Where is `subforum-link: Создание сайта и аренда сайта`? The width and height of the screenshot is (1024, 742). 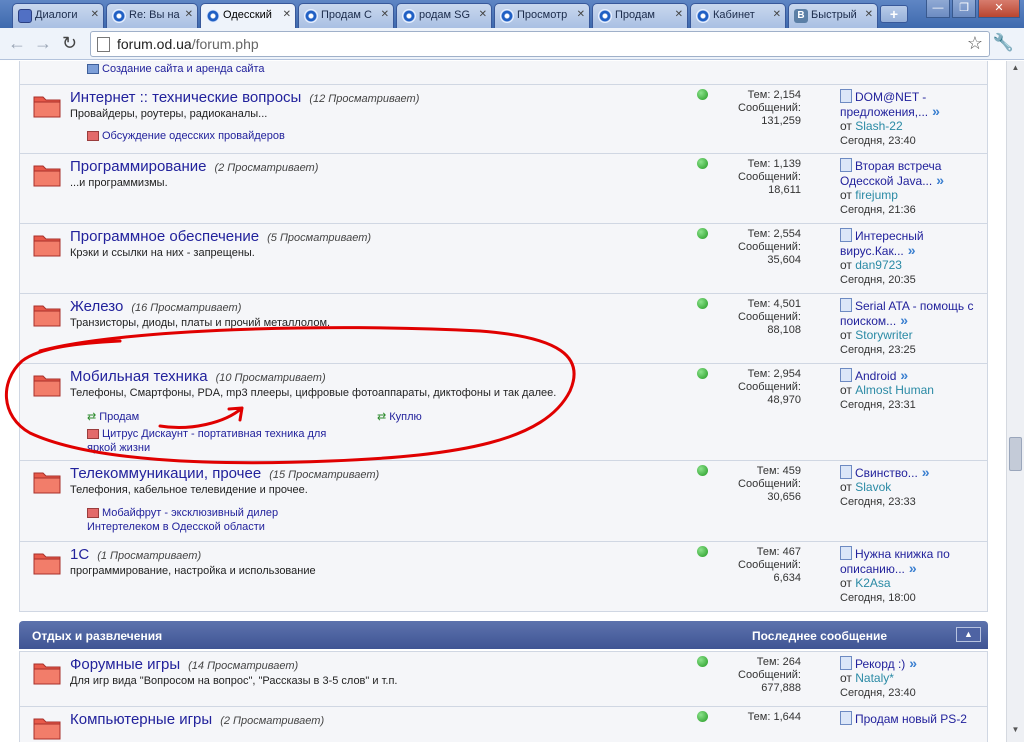 subforum-link: Создание сайта и аренда сайта is located at coordinates (176, 69).